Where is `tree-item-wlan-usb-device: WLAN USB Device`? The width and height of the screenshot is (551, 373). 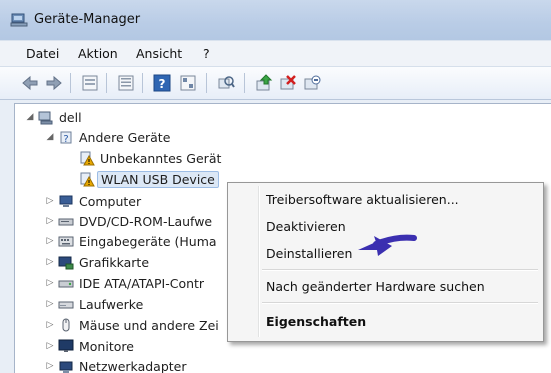
tree-item-wlan-usb-device: WLAN USB Device is located at coordinates (149, 179).